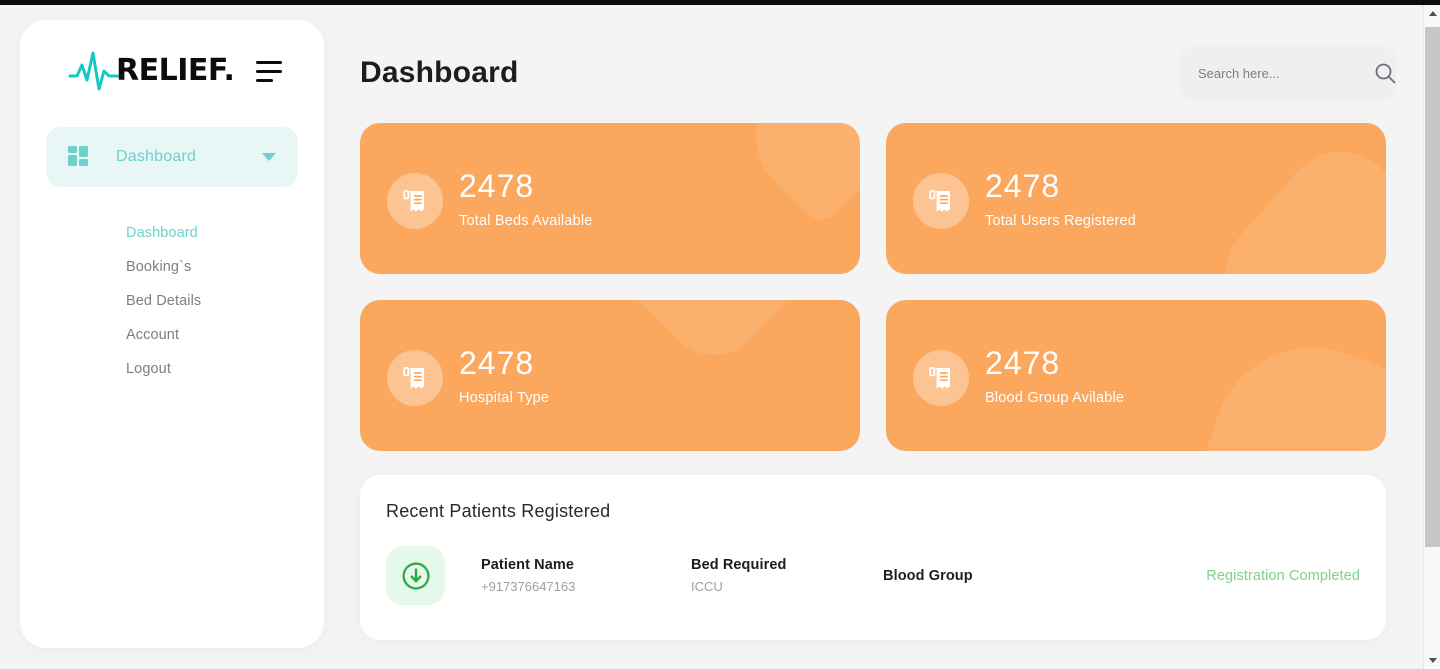 The width and height of the screenshot is (1440, 669). I want to click on sidebar-item-account: Account, so click(172, 335).